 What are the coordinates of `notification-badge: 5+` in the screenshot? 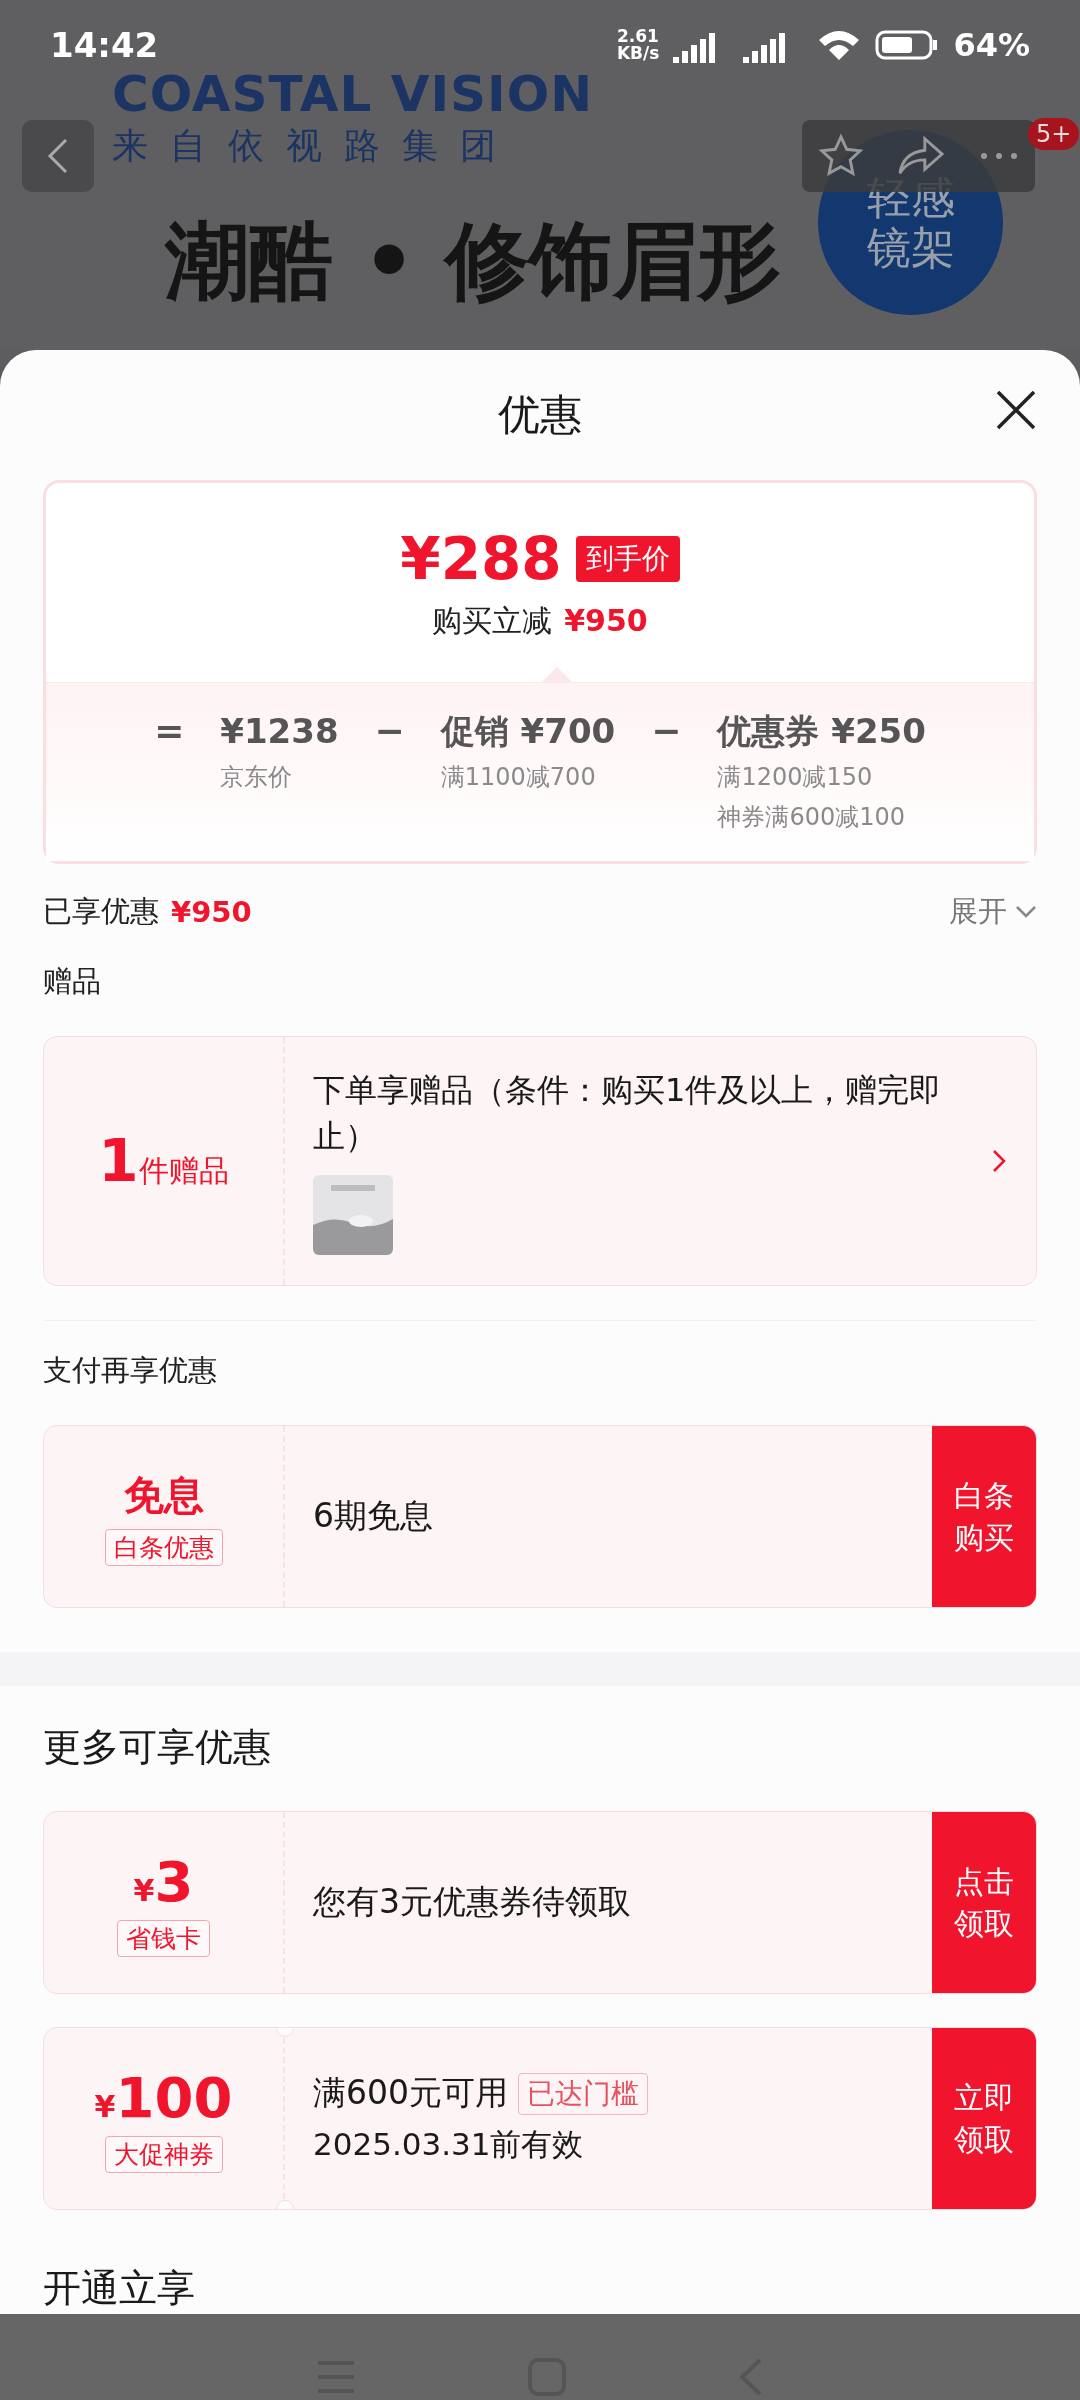 It's located at (1054, 134).